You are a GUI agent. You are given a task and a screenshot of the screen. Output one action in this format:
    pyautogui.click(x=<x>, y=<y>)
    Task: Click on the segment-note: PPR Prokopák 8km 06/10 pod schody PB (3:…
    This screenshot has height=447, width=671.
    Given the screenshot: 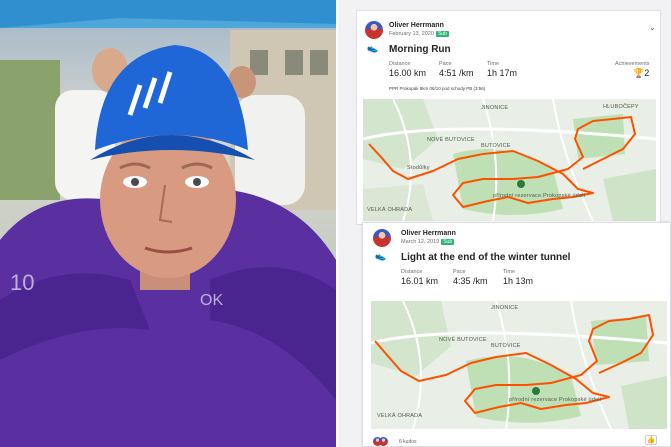 What is the action you would take?
    pyautogui.click(x=437, y=88)
    